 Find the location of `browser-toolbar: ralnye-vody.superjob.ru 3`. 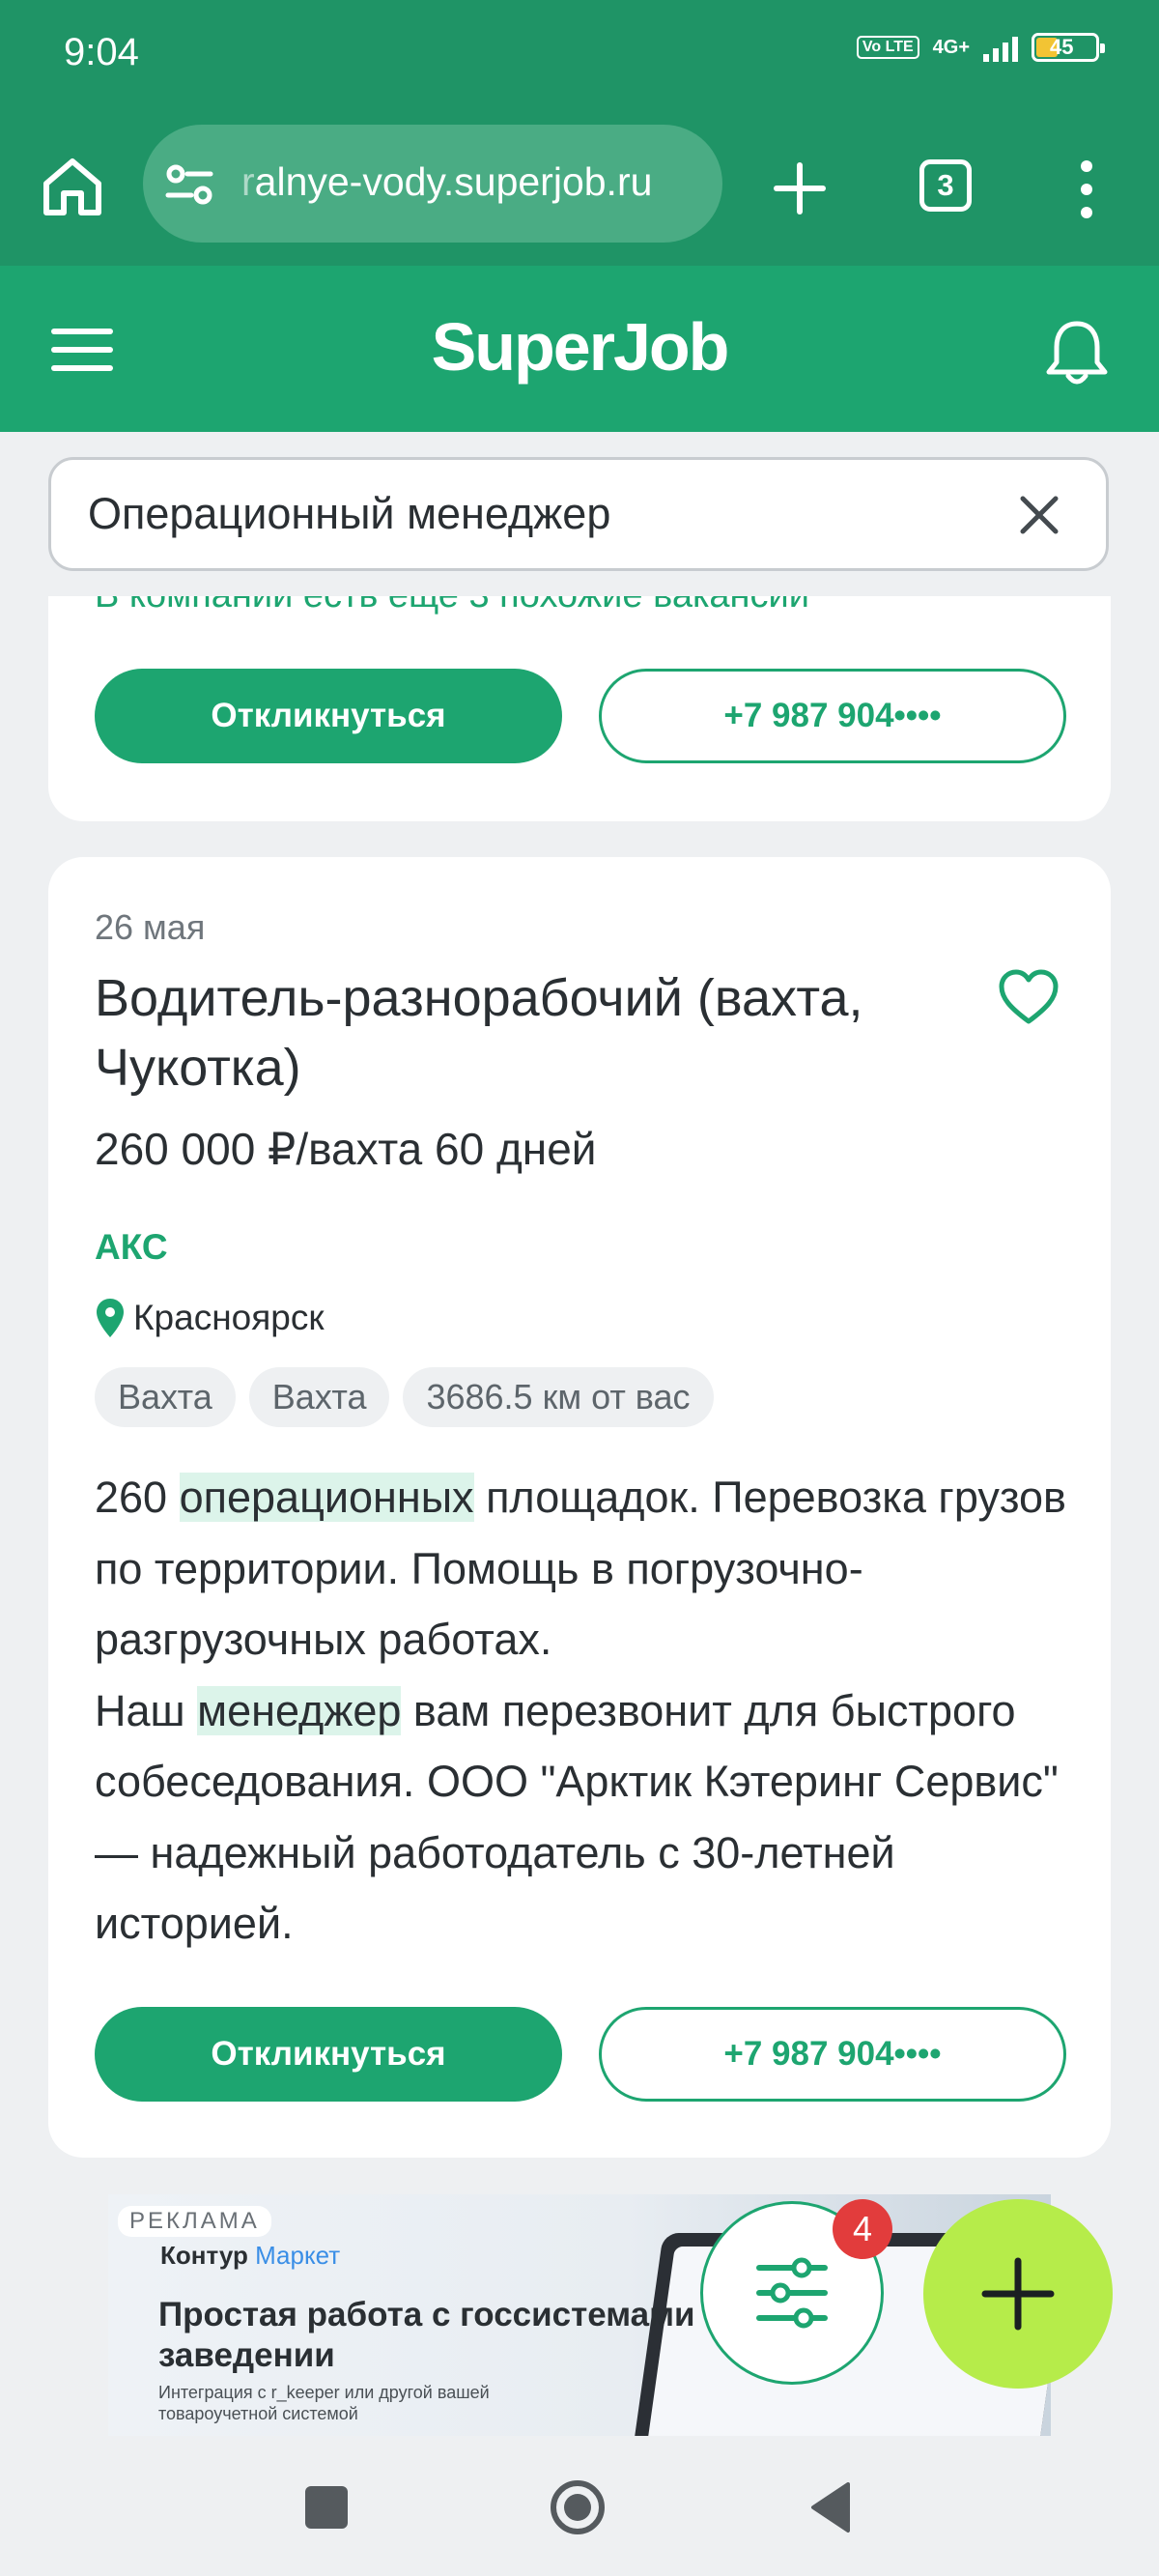

browser-toolbar: ralnye-vody.superjob.ru 3 is located at coordinates (579, 189).